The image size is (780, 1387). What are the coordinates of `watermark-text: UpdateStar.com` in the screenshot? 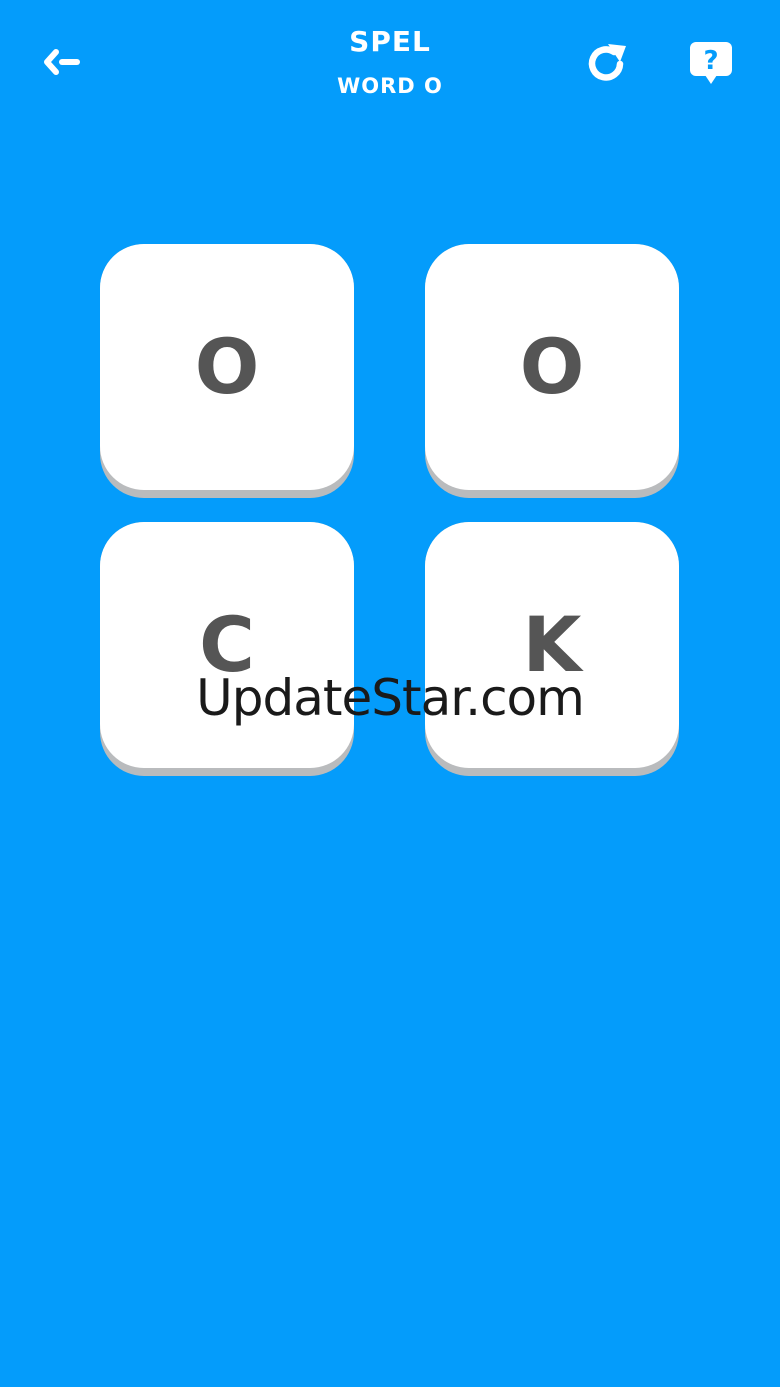 It's located at (390, 698).